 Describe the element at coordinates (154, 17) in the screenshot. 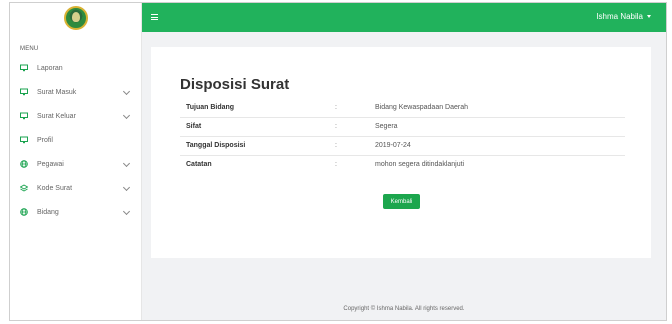

I see `hamburger-menu-icon` at that location.